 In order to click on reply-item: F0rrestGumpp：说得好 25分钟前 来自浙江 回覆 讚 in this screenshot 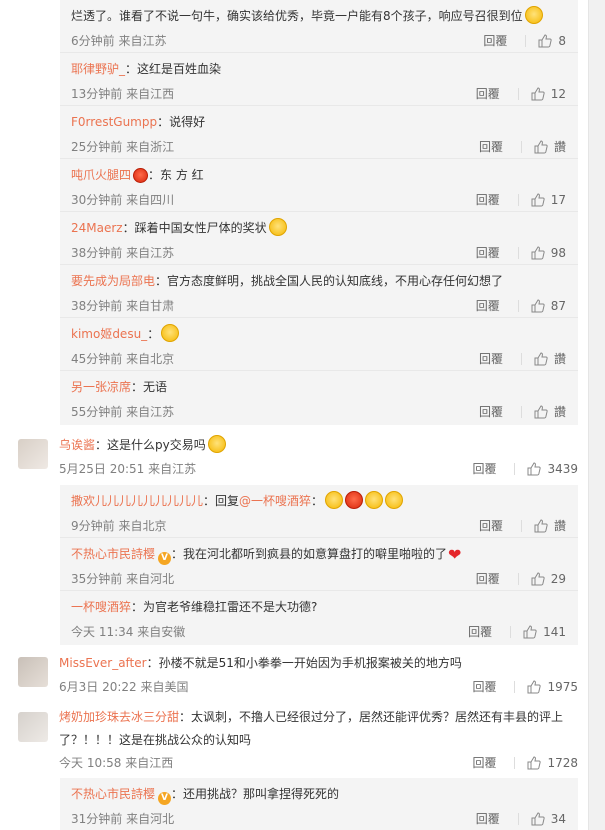, I will do `click(319, 132)`.